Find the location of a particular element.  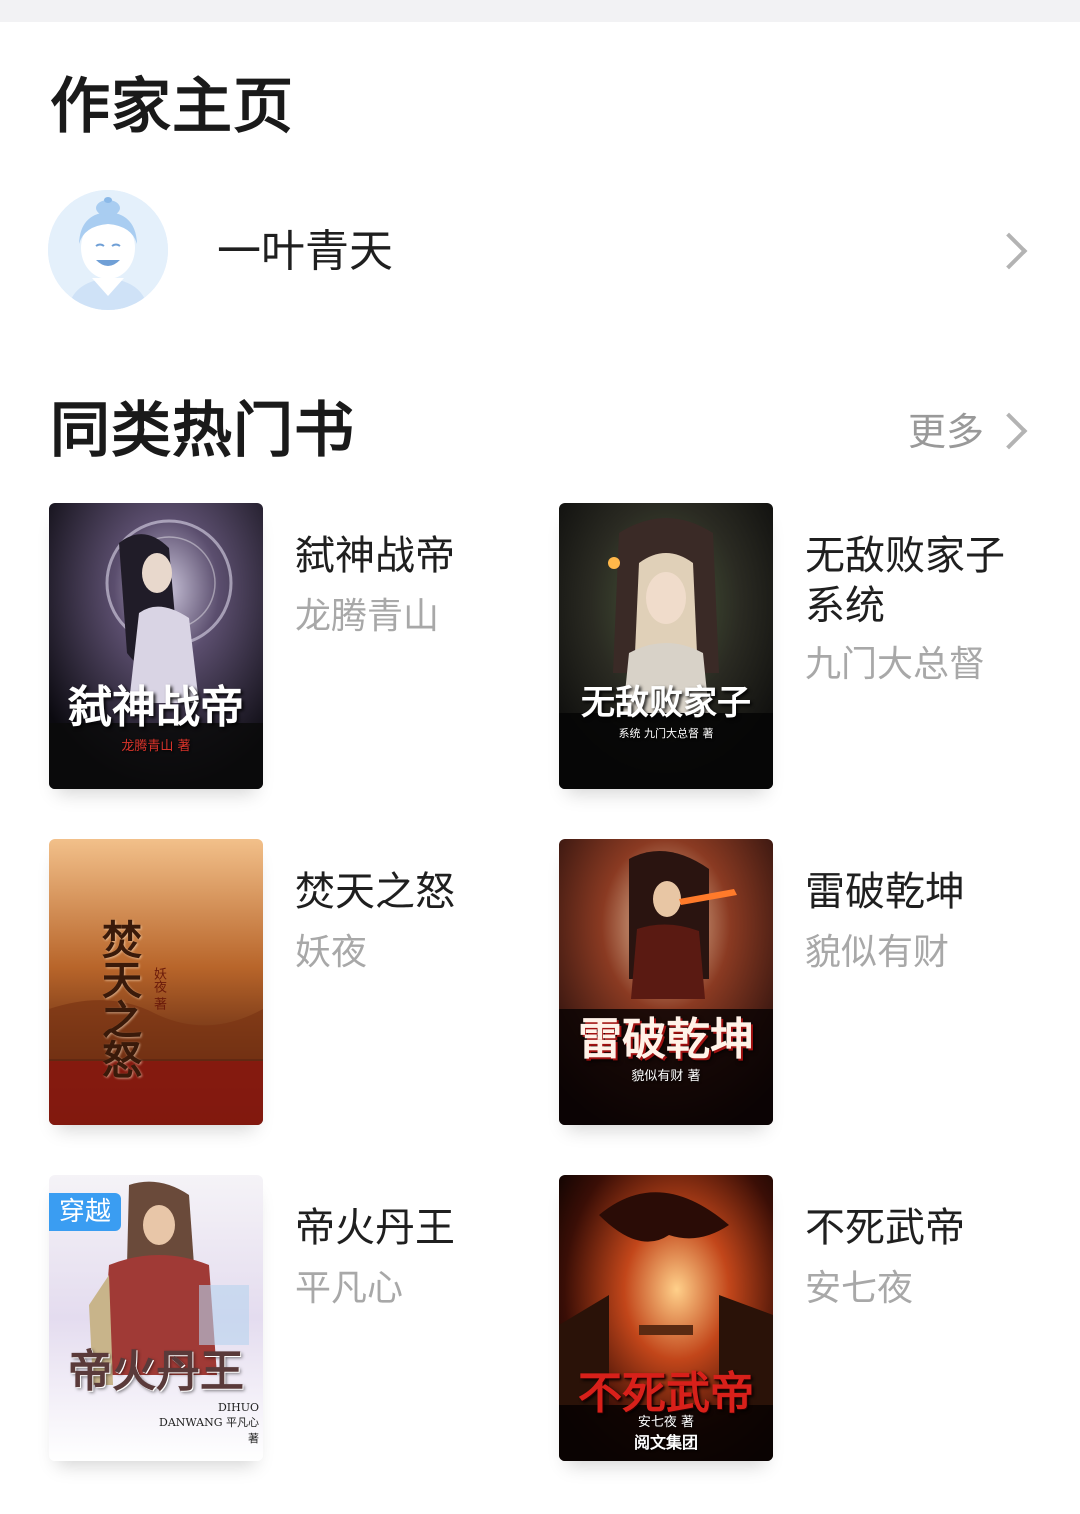

book-author: 安七夜 is located at coordinates (859, 1288).